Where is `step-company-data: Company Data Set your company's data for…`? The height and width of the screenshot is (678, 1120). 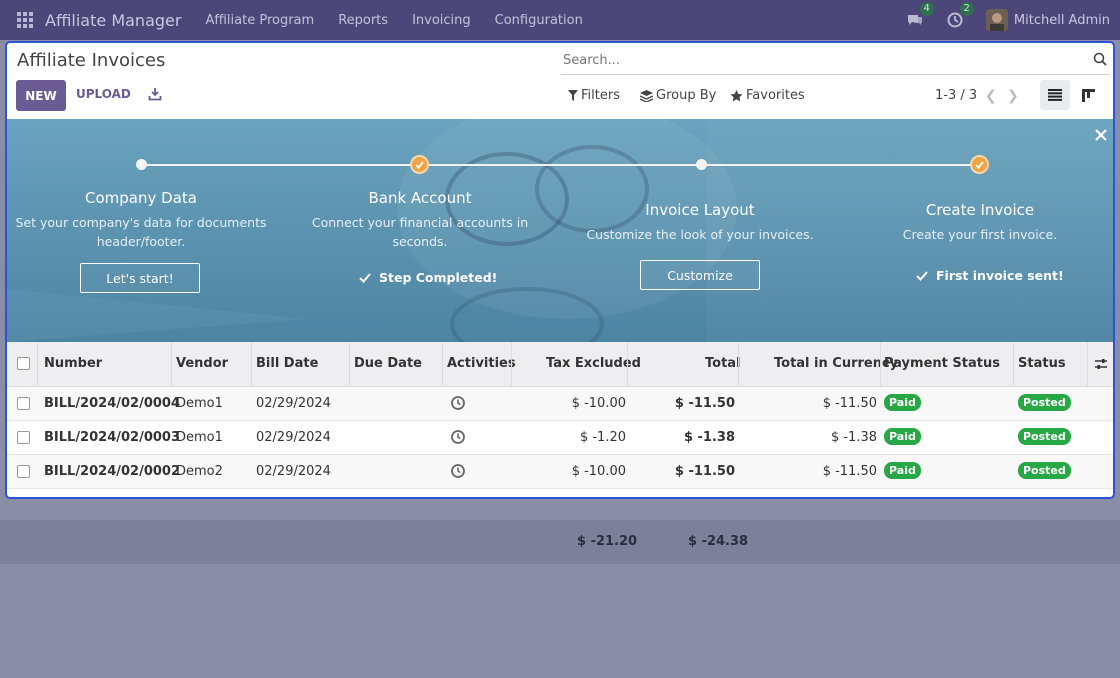 step-company-data: Company Data Set your company's data for… is located at coordinates (141, 220).